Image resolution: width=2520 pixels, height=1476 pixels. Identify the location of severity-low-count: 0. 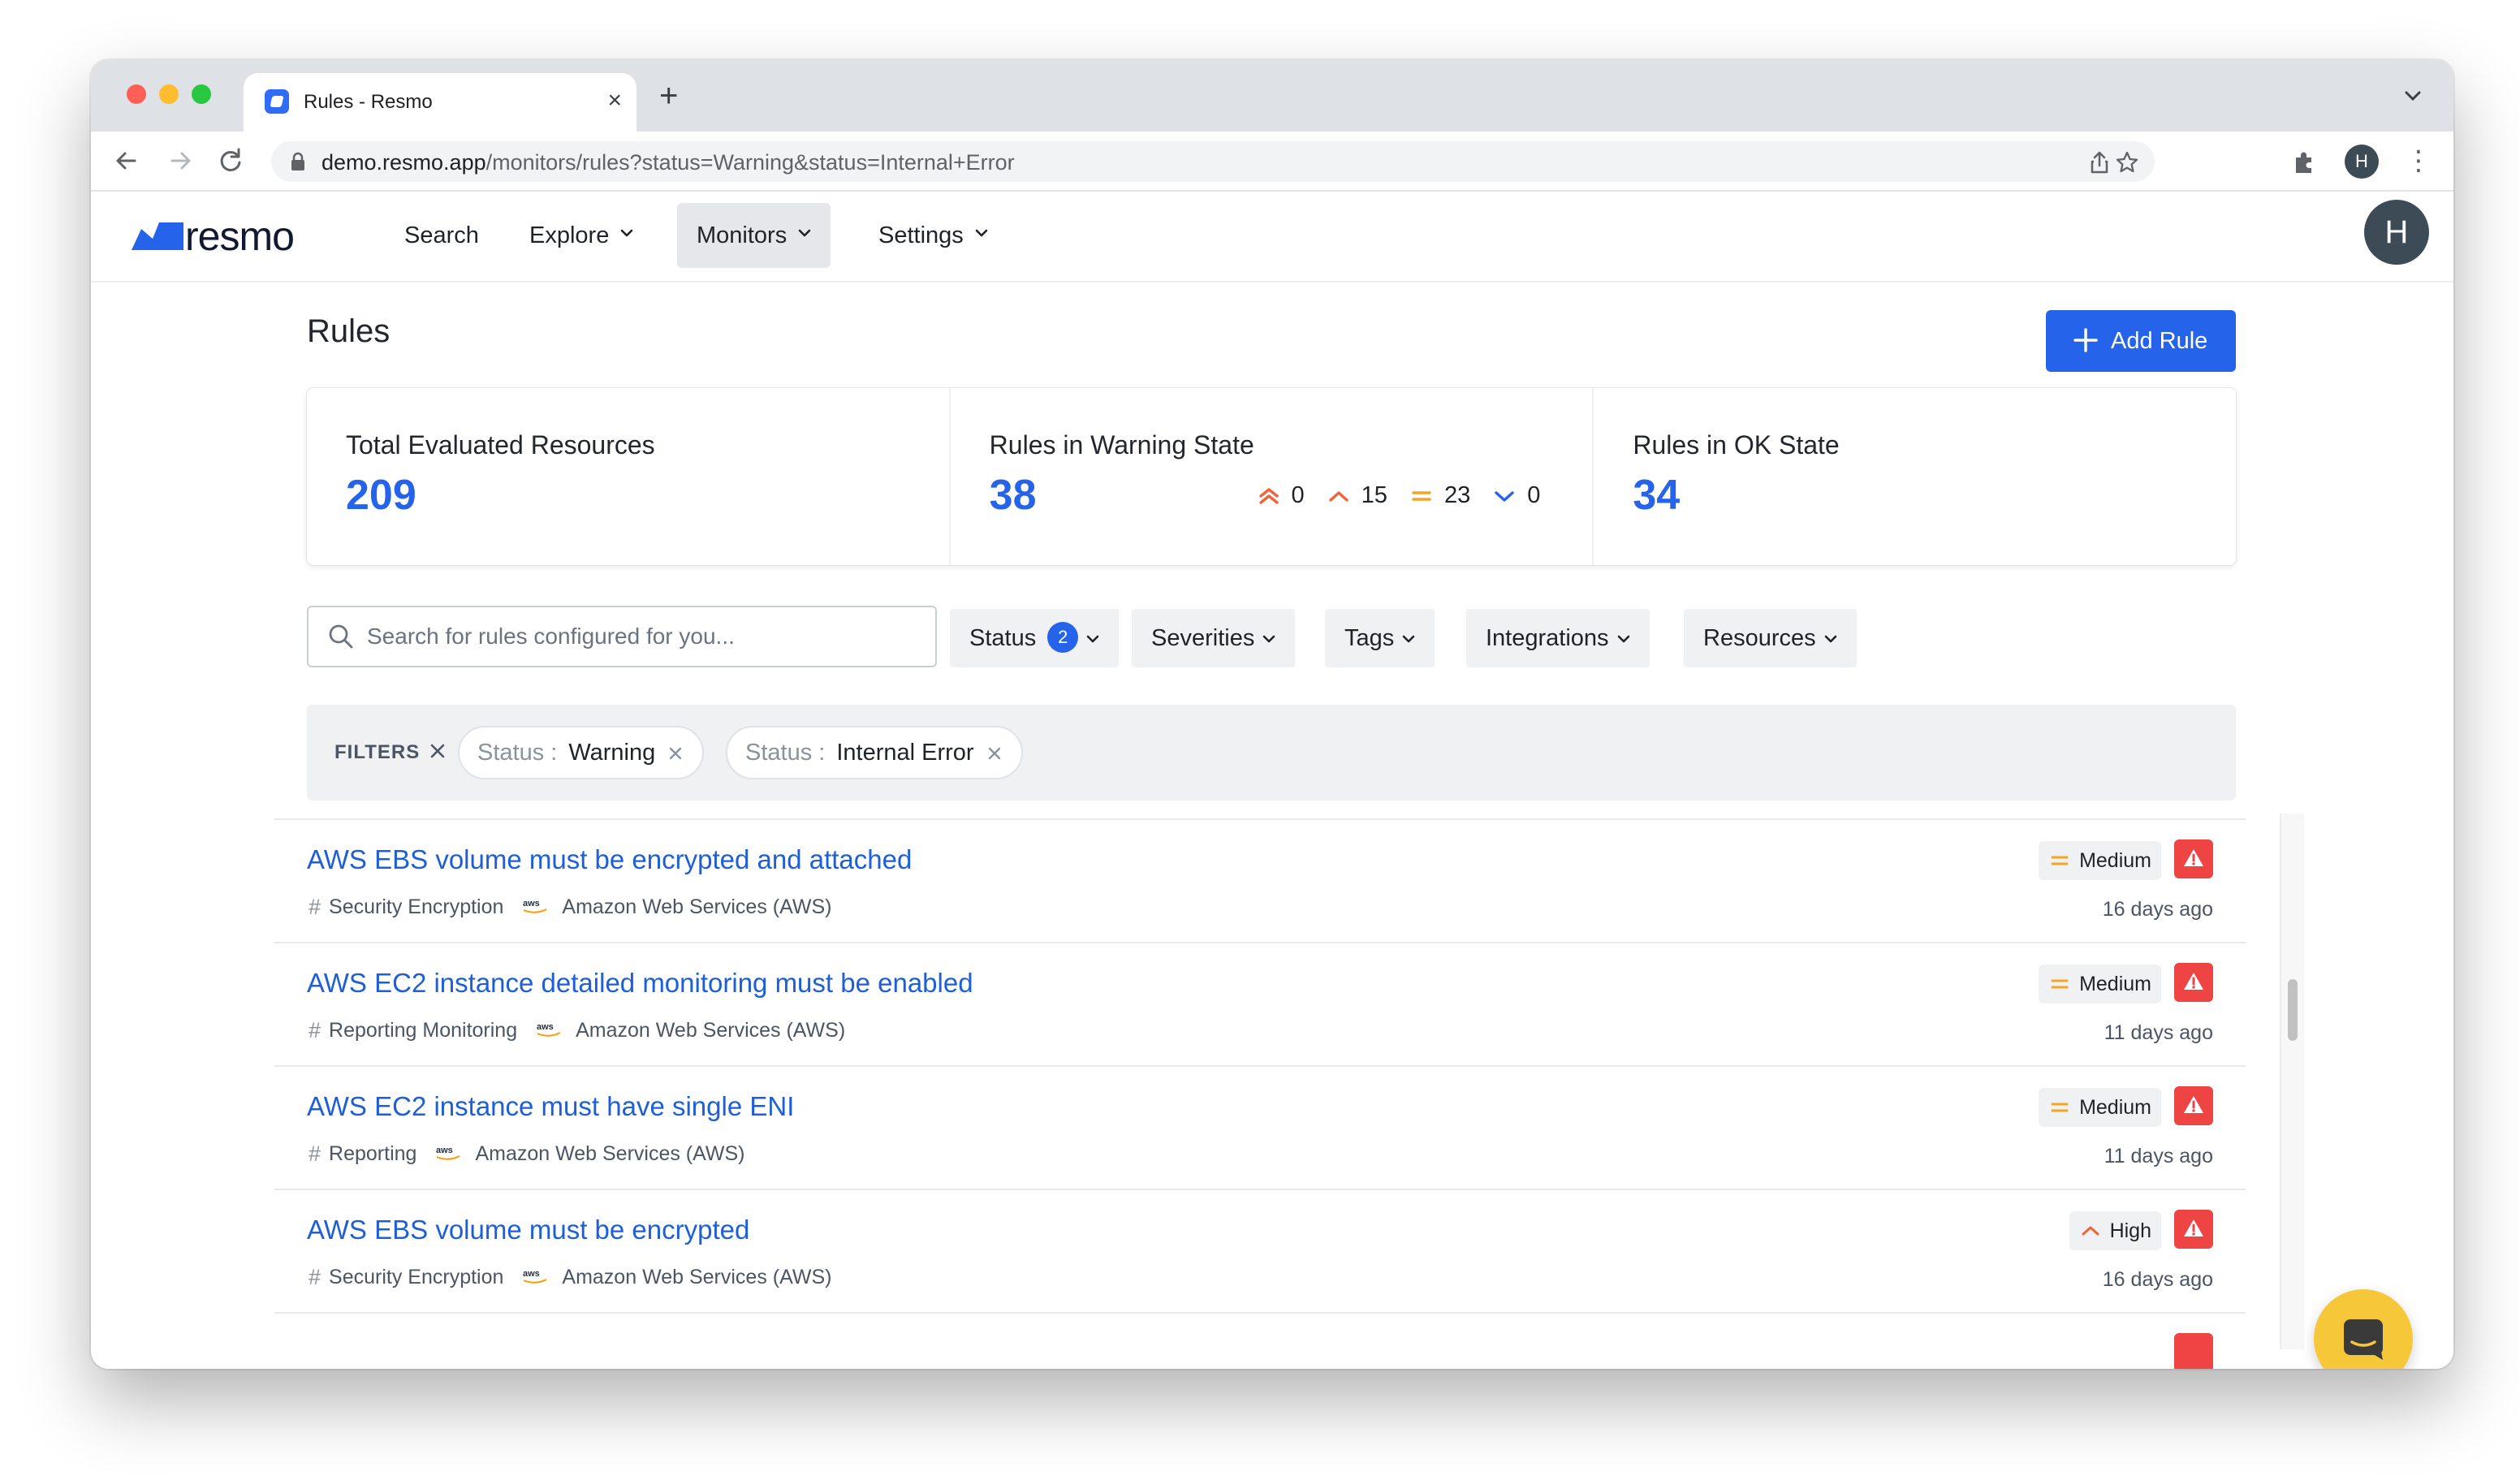
(1515, 495).